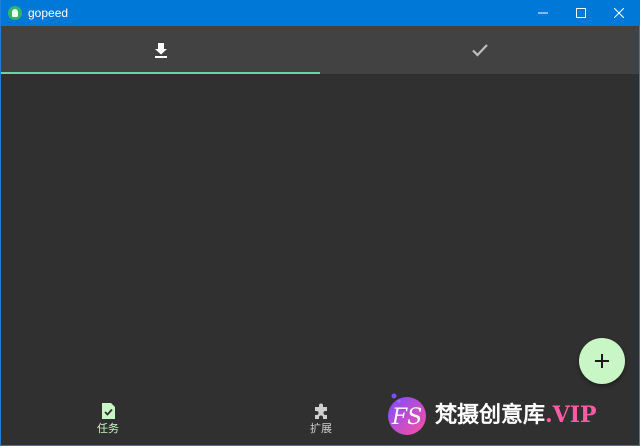 This screenshot has height=446, width=640. Describe the element at coordinates (571, 415) in the screenshot. I see `watermark-suffix: .VIP` at that location.